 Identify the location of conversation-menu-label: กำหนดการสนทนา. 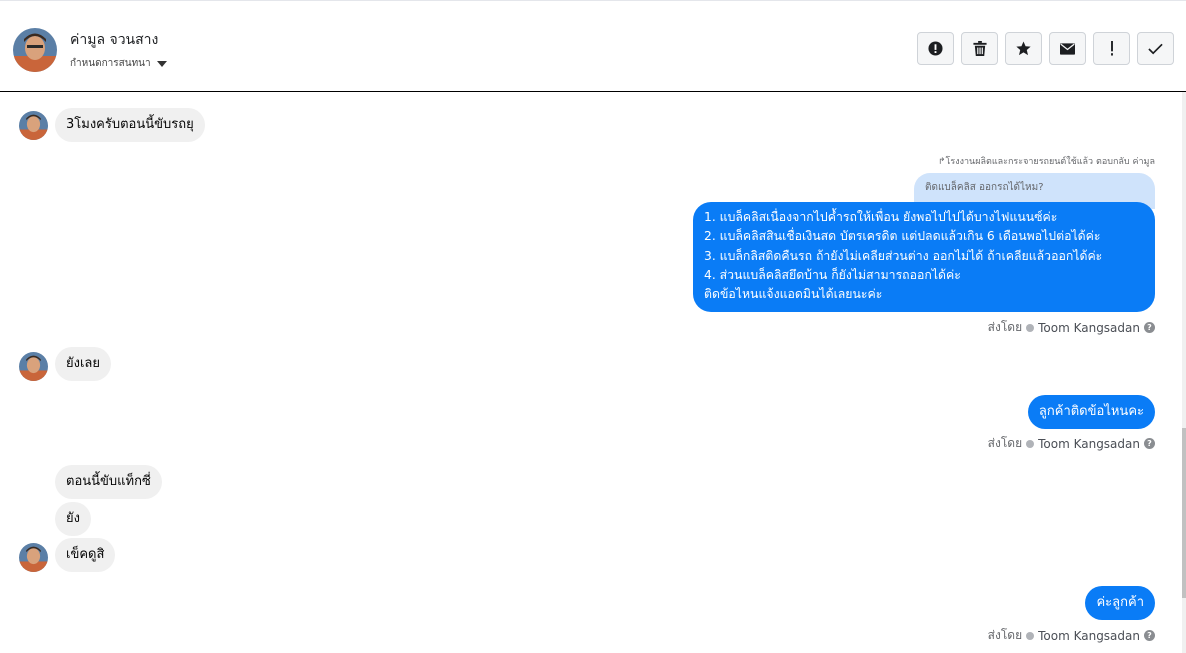
(110, 63).